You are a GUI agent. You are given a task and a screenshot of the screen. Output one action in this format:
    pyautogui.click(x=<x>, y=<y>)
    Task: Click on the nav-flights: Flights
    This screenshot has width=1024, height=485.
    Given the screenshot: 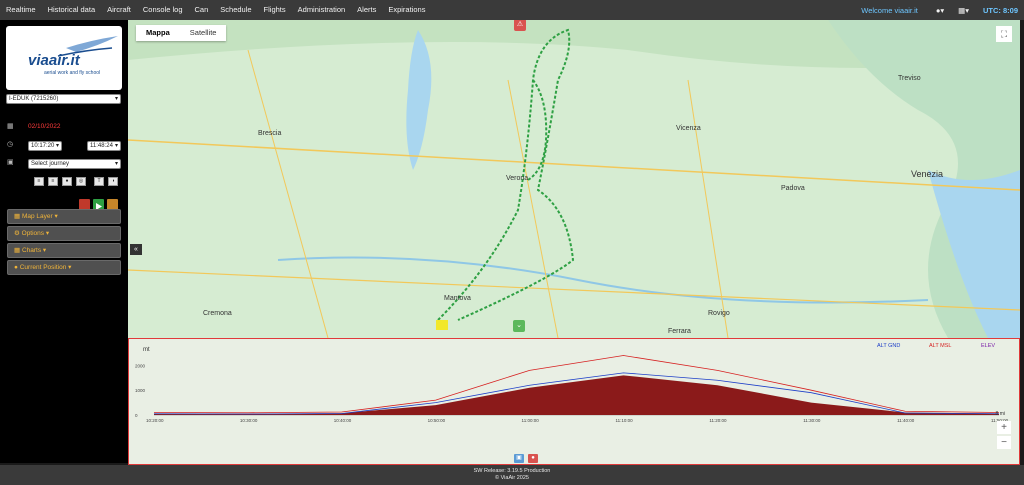 What is the action you would take?
    pyautogui.click(x=275, y=10)
    